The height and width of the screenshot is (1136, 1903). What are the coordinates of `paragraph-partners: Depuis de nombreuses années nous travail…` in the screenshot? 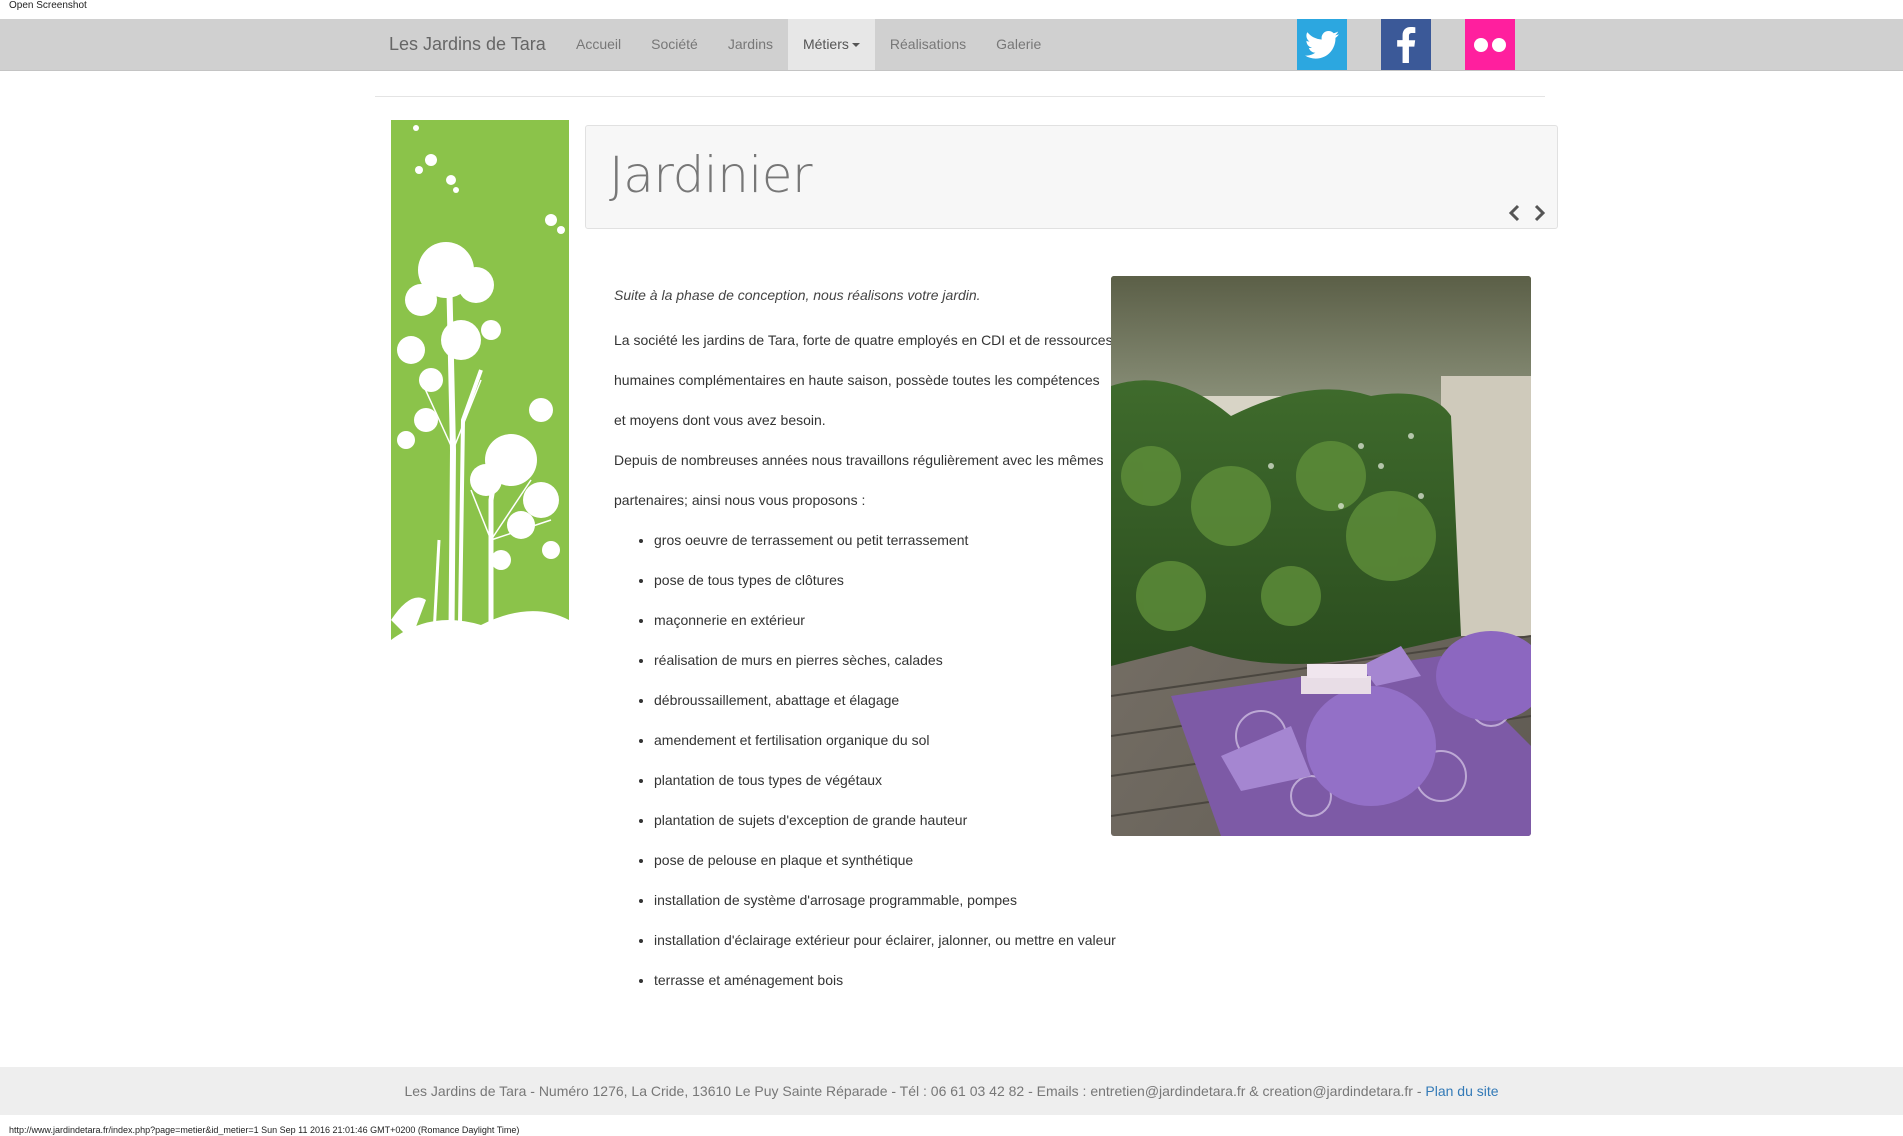 It's located at (859, 480).